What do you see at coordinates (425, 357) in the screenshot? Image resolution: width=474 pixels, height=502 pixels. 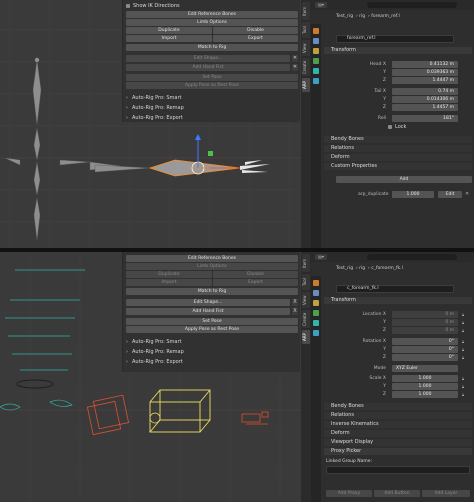 I see `rot-z-field: 0°` at bounding box center [425, 357].